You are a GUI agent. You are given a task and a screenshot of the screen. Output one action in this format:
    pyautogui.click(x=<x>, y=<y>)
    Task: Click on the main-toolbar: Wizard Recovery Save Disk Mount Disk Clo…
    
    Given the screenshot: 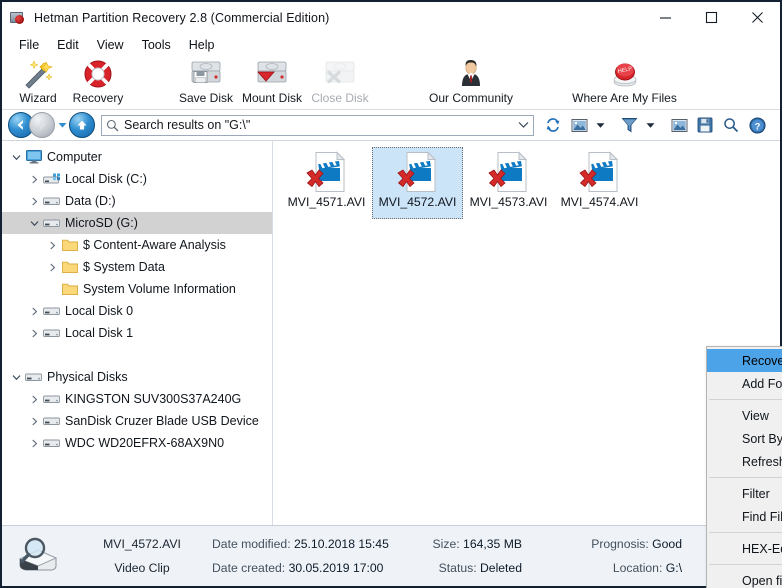 What is the action you would take?
    pyautogui.click(x=391, y=83)
    